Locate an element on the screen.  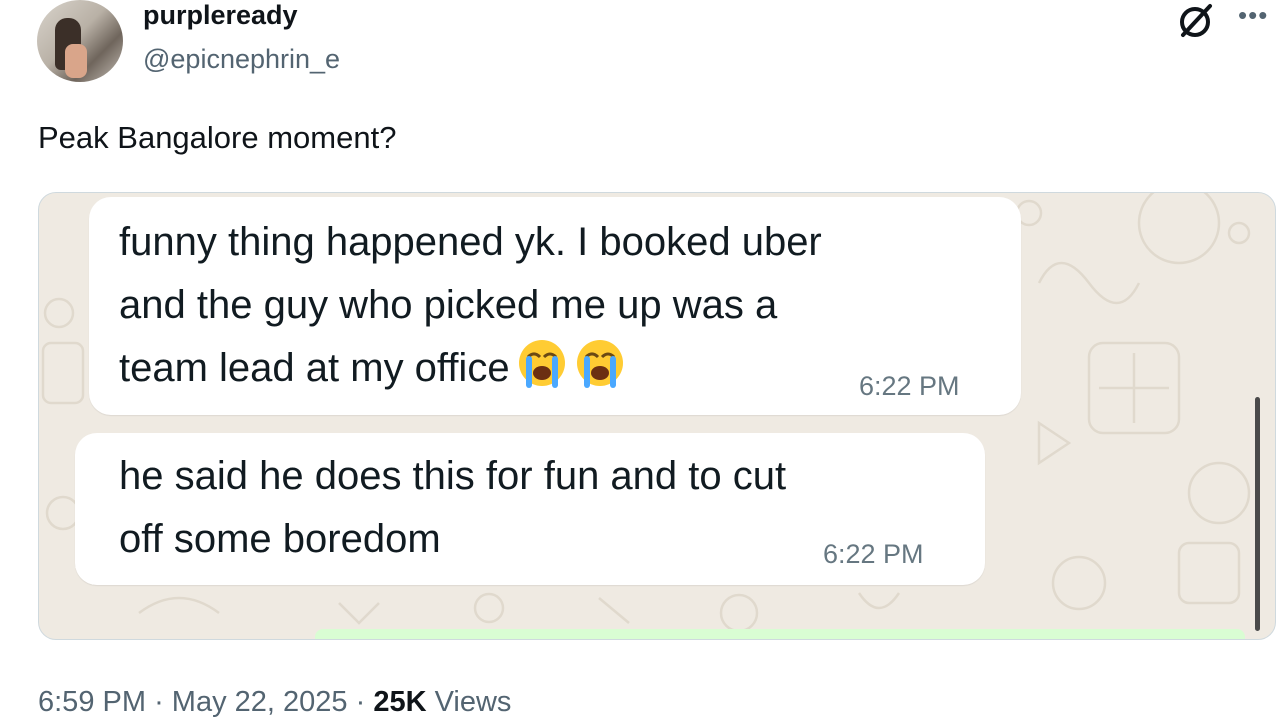
chat-message-line: off some boredom is located at coordinates (280, 539).